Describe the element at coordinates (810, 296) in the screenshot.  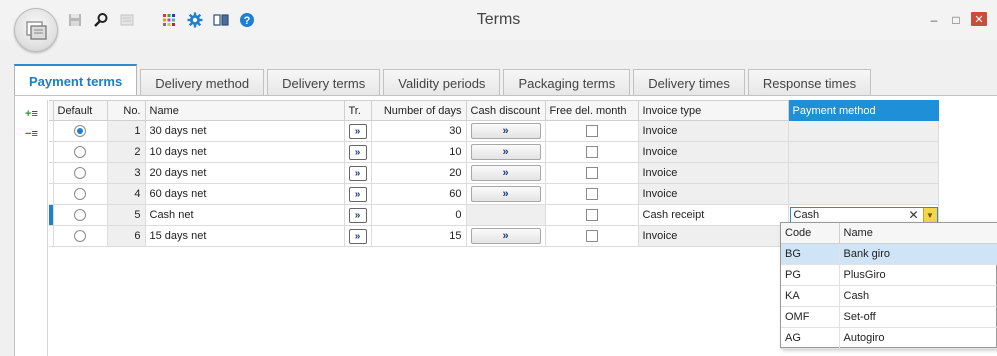
I see `option-code: KA` at that location.